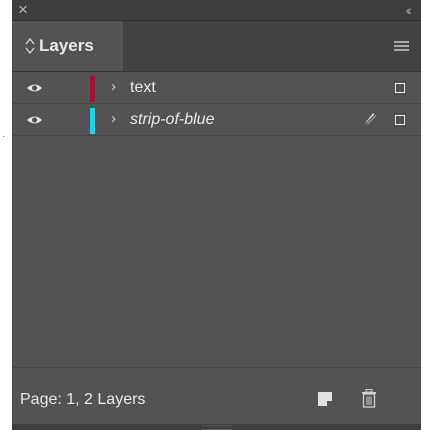 The height and width of the screenshot is (430, 421). I want to click on resize-strip, so click(216, 427).